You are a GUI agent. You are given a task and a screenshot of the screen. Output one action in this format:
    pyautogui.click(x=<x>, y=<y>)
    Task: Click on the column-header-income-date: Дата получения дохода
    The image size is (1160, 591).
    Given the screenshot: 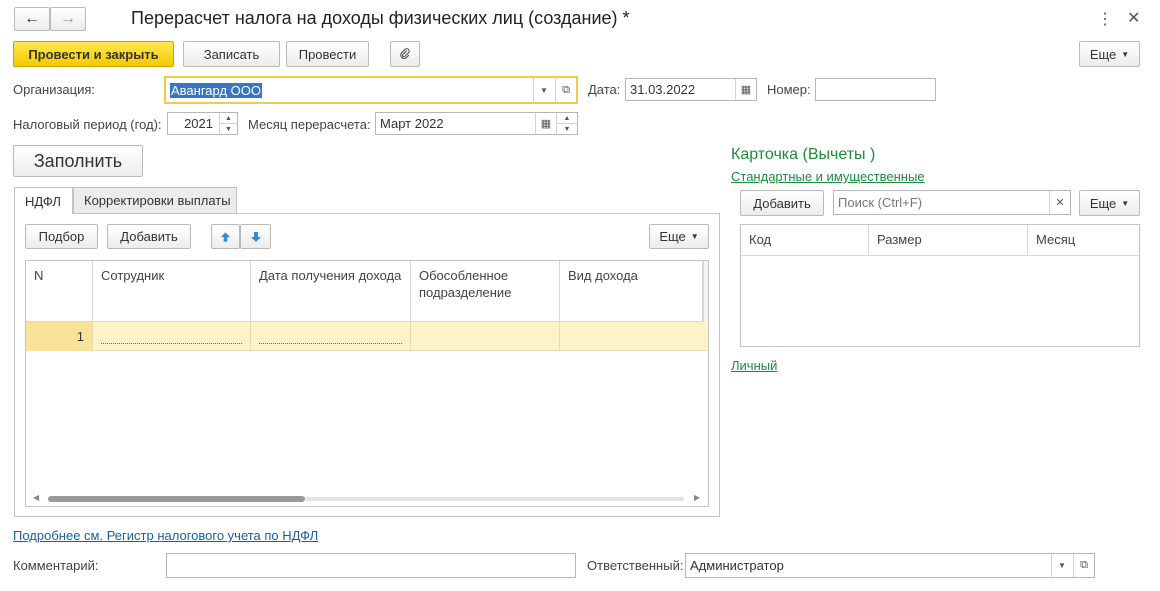 What is the action you would take?
    pyautogui.click(x=331, y=291)
    